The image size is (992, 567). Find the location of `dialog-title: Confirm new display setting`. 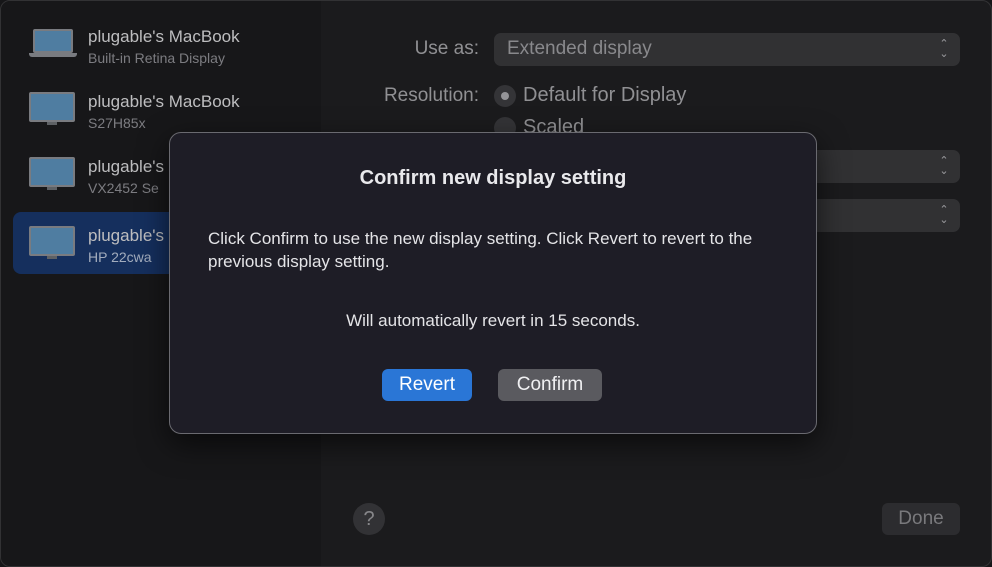

dialog-title: Confirm new display setting is located at coordinates (493, 178).